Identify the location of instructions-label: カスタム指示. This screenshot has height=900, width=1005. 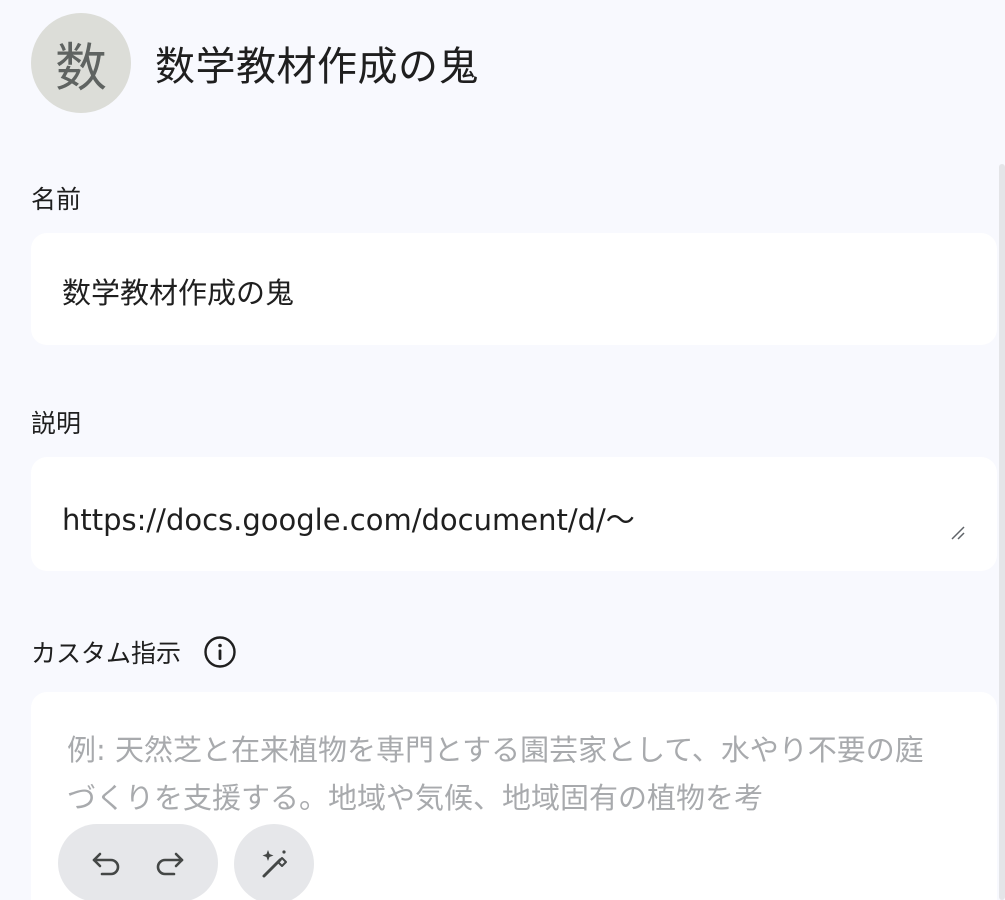
(106, 653).